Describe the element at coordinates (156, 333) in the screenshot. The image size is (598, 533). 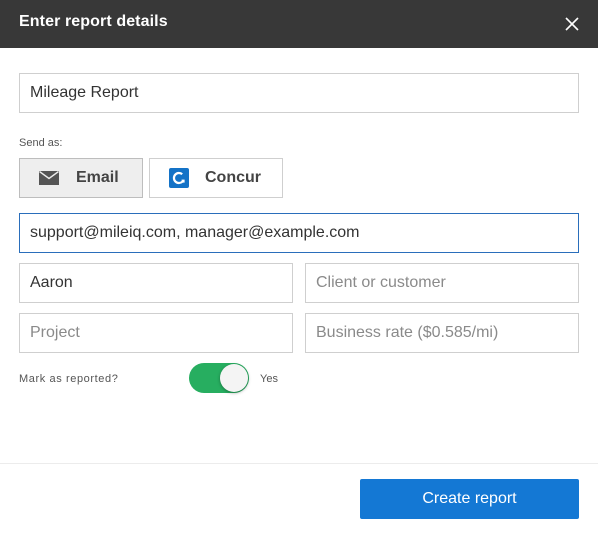
I see `project-input` at that location.